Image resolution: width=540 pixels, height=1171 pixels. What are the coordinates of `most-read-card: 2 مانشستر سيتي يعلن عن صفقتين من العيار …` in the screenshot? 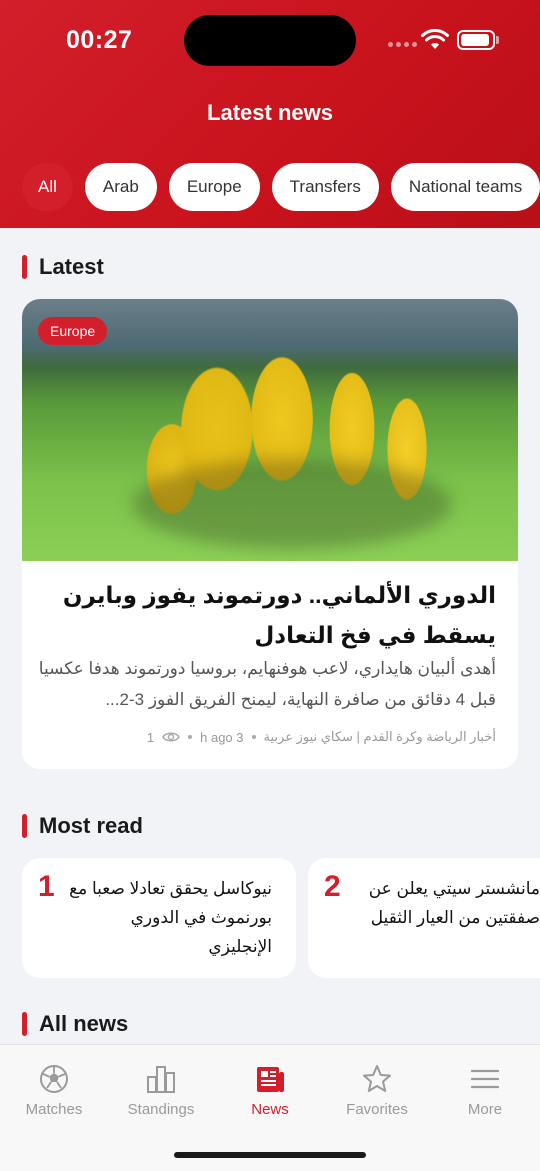 It's located at (424, 918).